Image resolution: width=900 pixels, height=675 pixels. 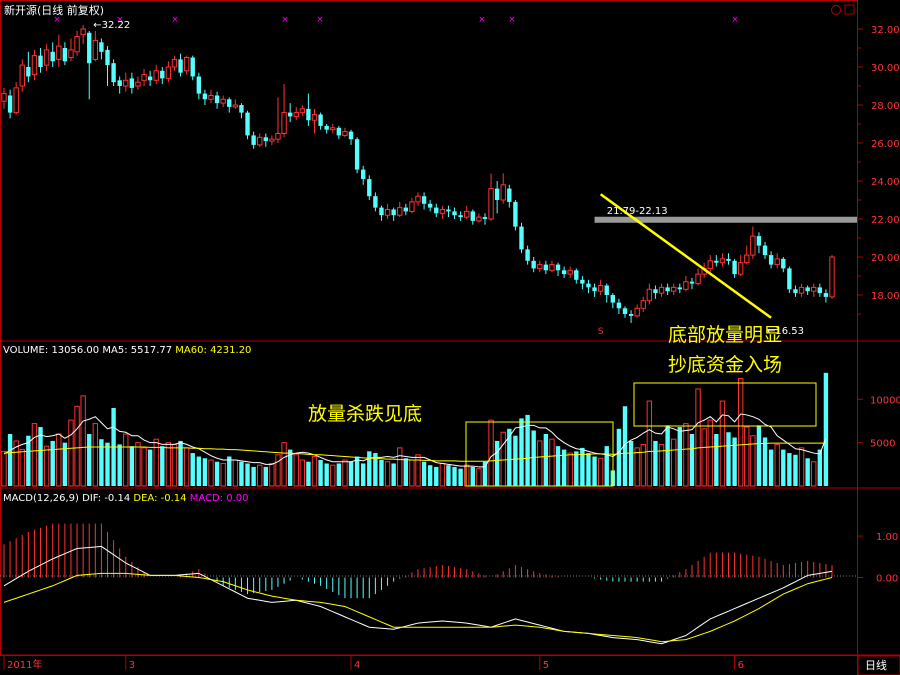 I want to click on price-tick-label: 22.00, so click(x=885, y=220).